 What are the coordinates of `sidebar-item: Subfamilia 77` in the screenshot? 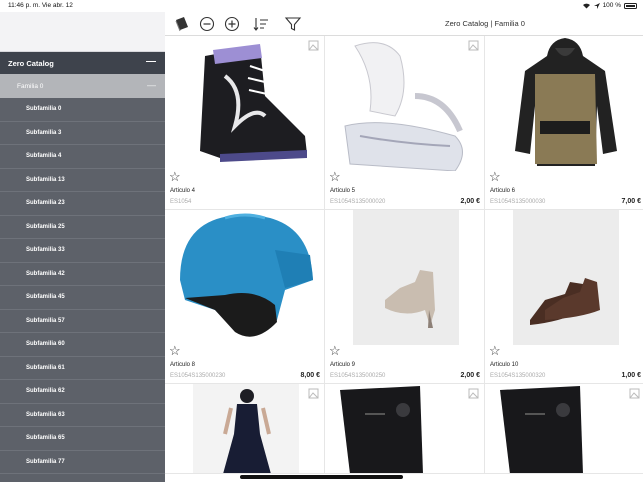 It's located at (82, 462).